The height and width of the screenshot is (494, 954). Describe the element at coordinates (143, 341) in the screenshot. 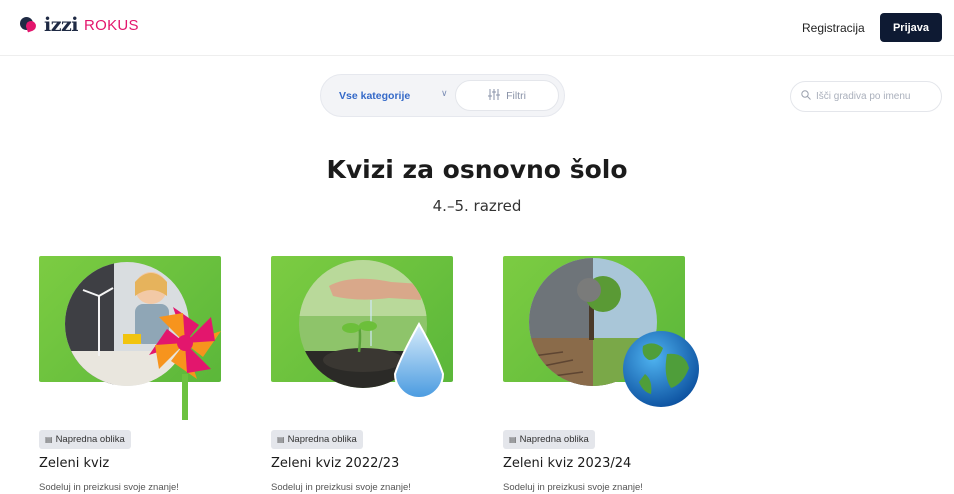

I see `child-windmill-pinwheel-image` at that location.